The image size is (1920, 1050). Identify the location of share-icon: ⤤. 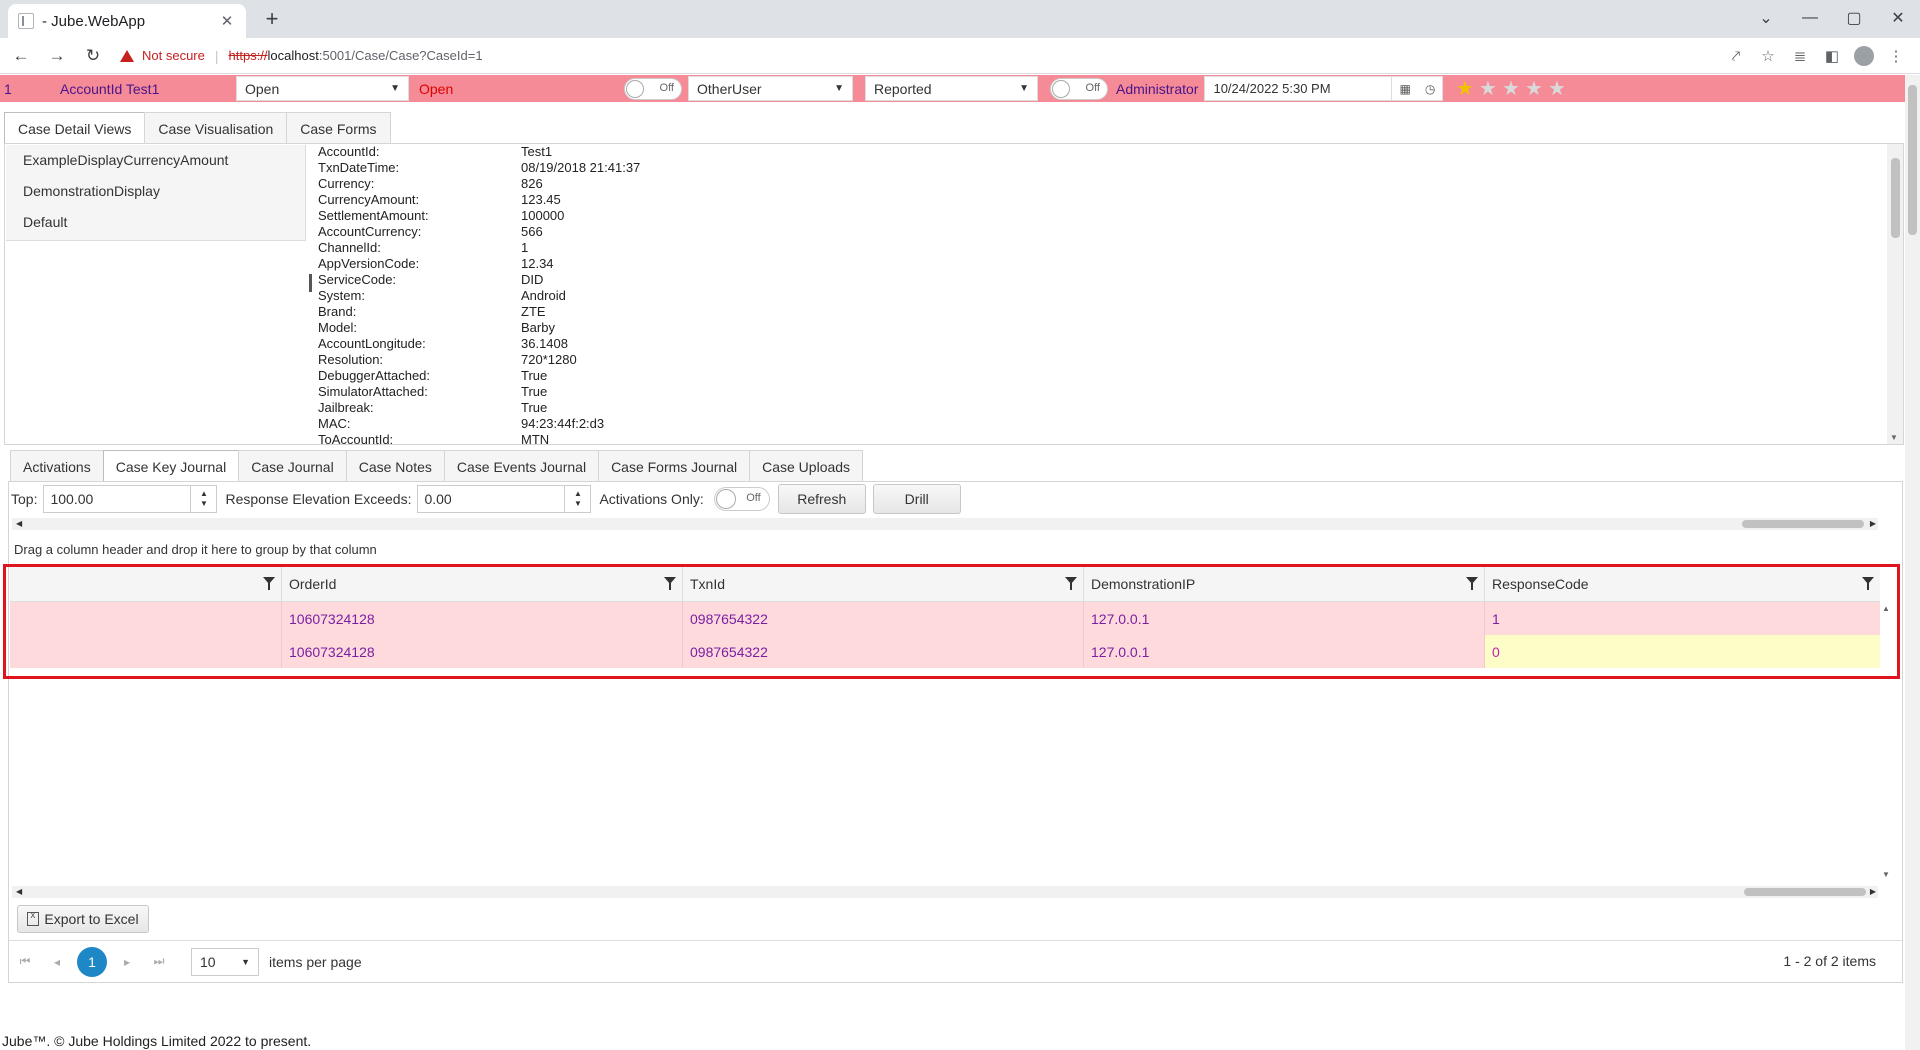
(1736, 56).